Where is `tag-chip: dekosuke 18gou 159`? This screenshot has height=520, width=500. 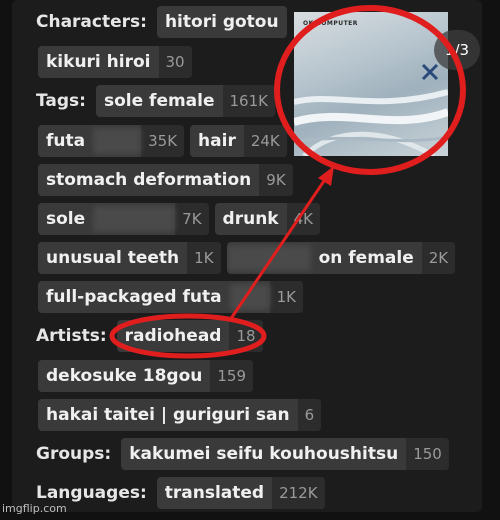
tag-chip: dekosuke 18gou 159 is located at coordinates (145, 376).